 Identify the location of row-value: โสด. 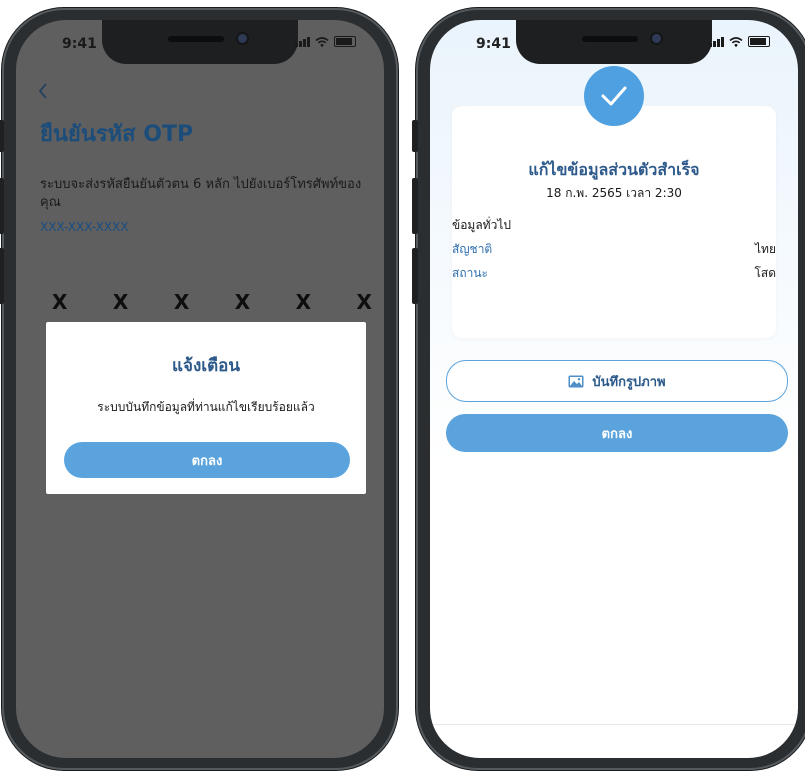
(765, 273).